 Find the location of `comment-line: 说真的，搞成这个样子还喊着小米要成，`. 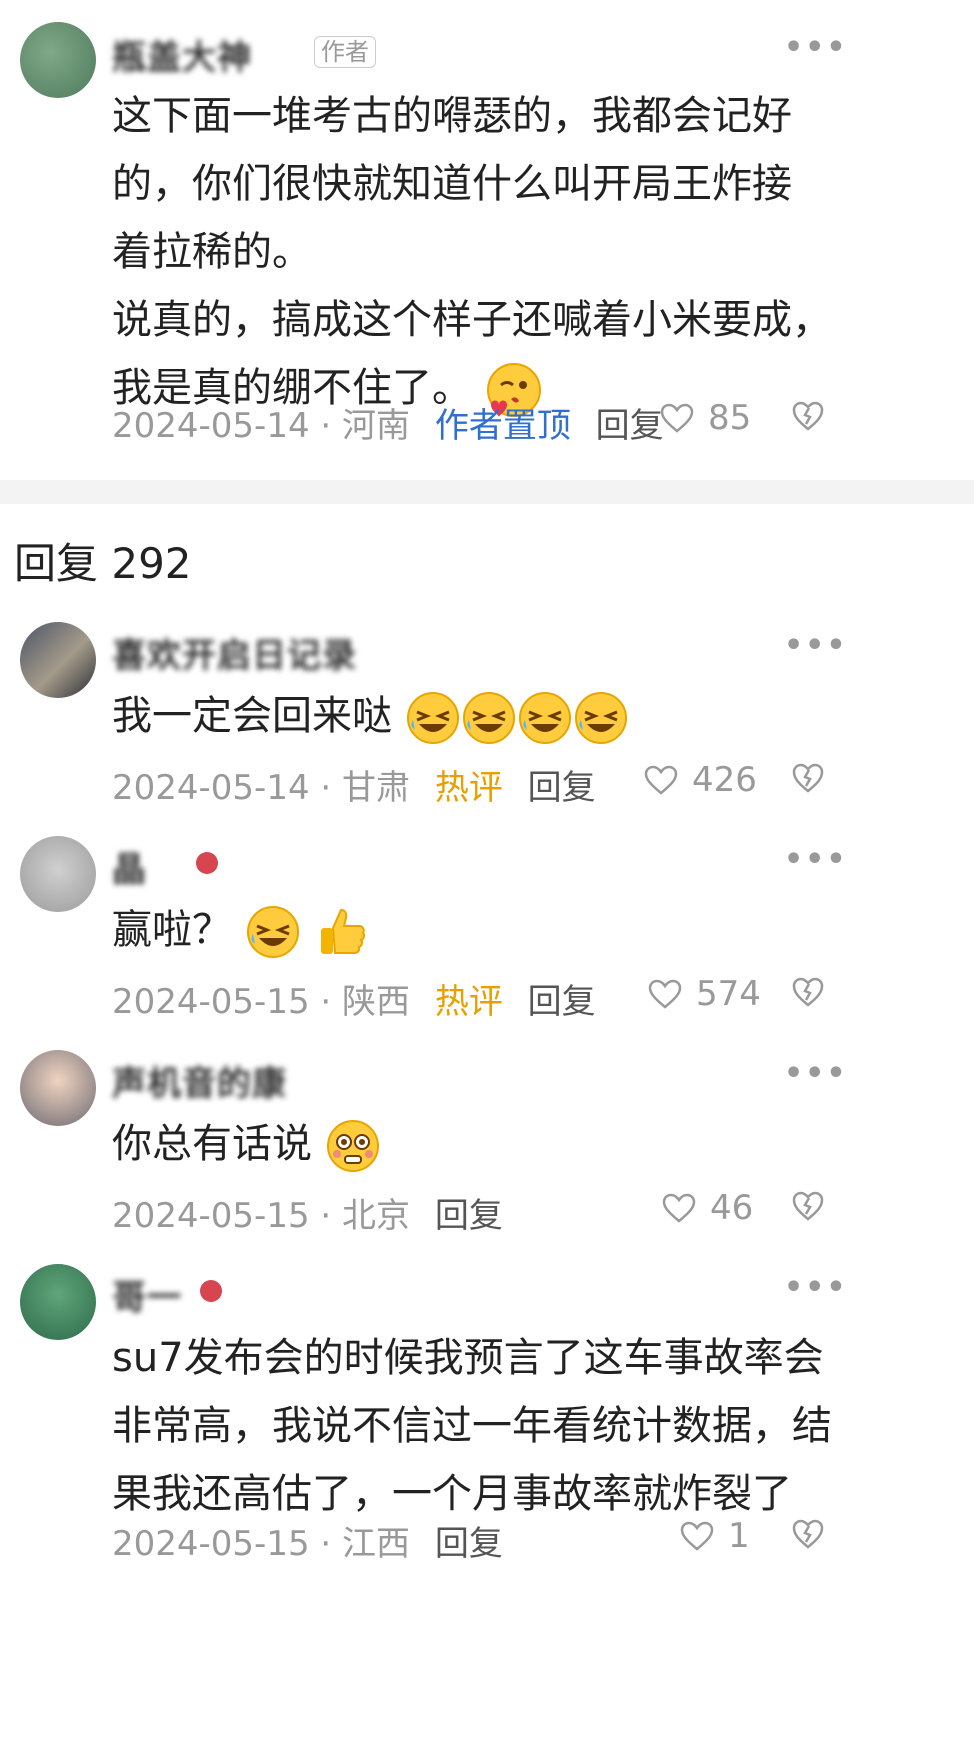

comment-line: 说真的，搞成这个样子还喊着小米要成， is located at coordinates (472, 320).